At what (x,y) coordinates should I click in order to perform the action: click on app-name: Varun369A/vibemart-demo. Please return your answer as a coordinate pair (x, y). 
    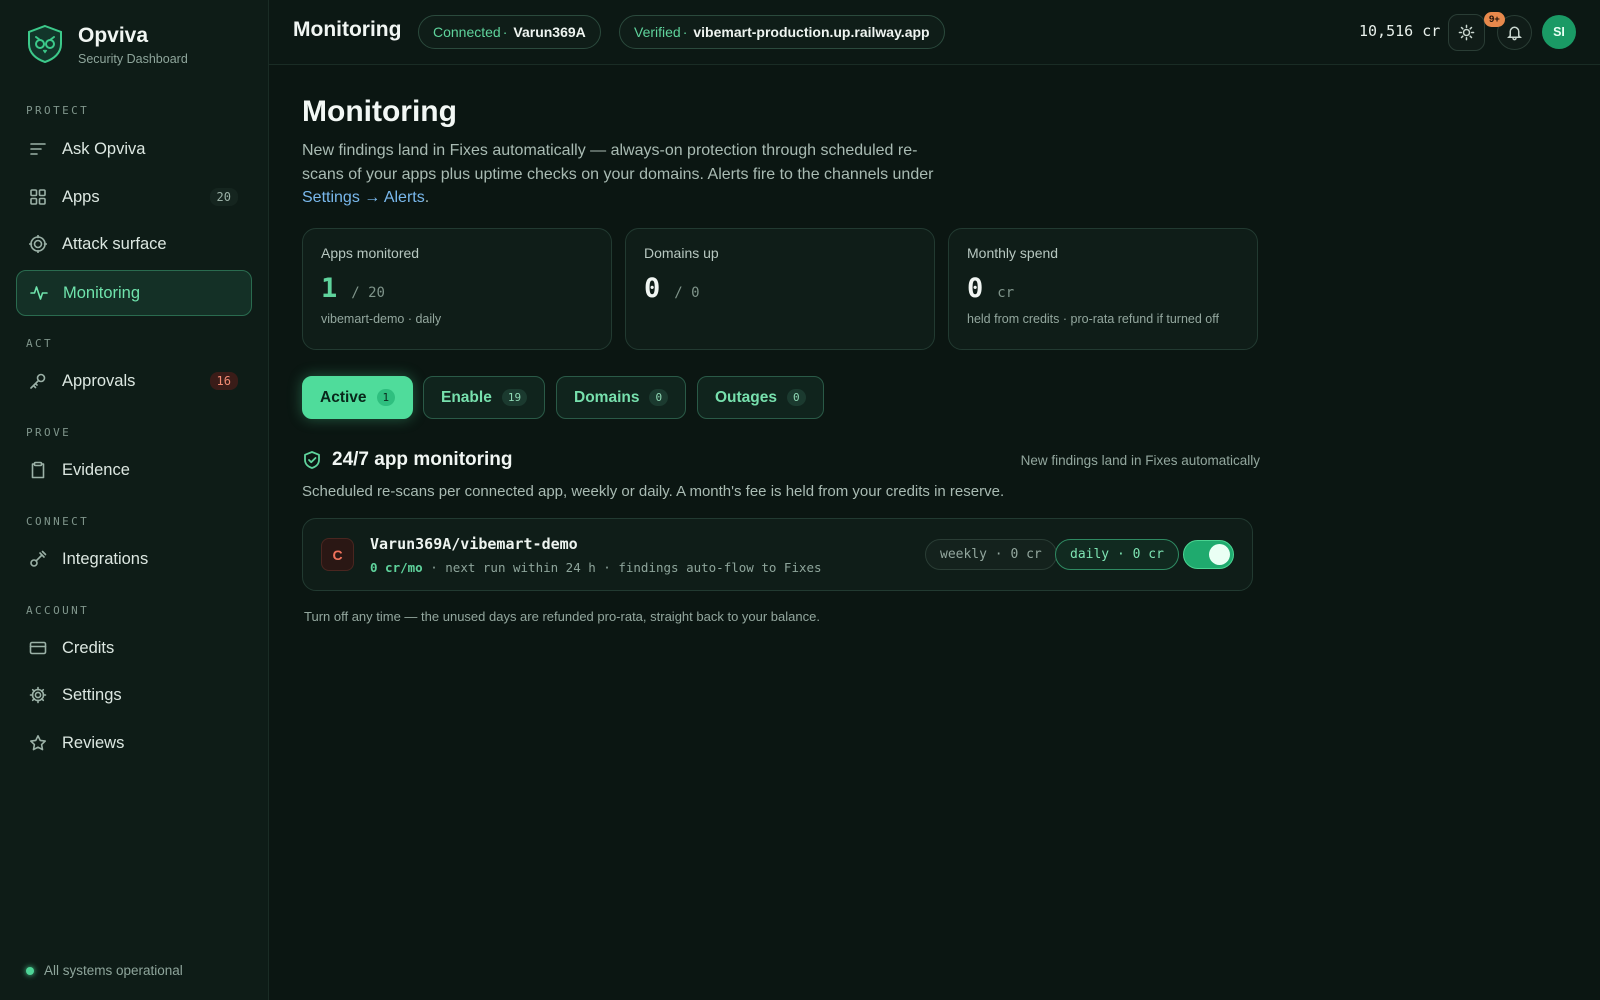
    Looking at the image, I should click on (474, 544).